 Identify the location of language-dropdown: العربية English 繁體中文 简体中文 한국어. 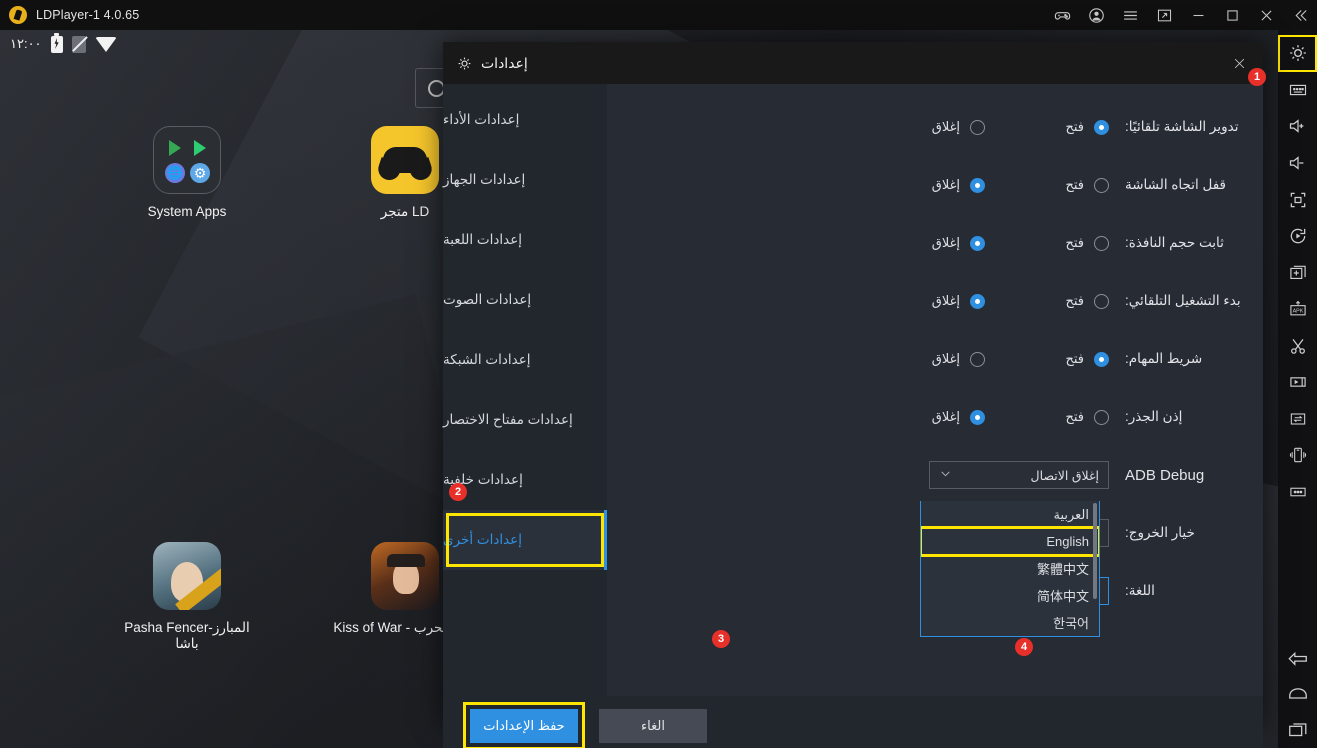
(1010, 569).